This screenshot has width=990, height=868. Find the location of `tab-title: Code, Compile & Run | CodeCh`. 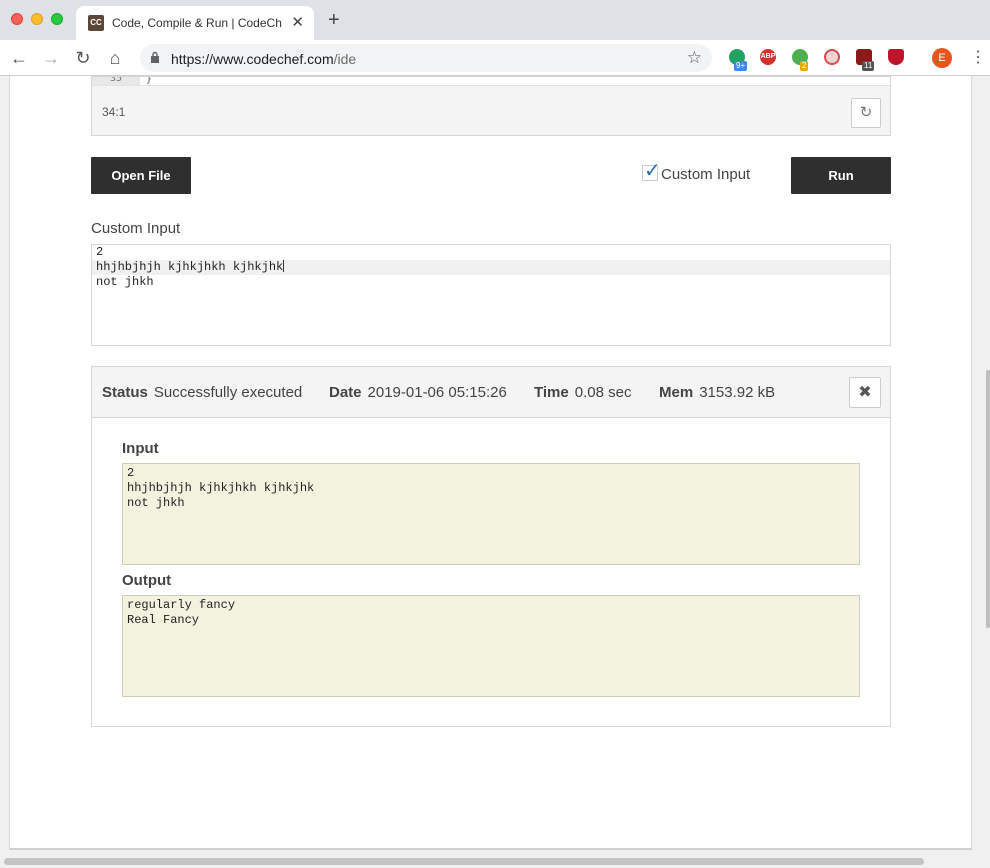

tab-title: Code, Compile & Run | CodeCh is located at coordinates (197, 23).